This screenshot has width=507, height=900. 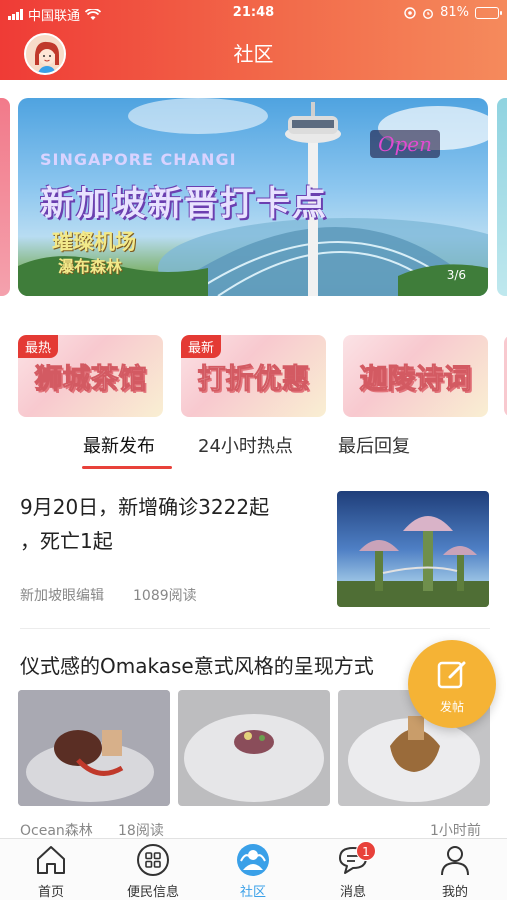 I want to click on tabbar-services: 便民信息, so click(x=153, y=871).